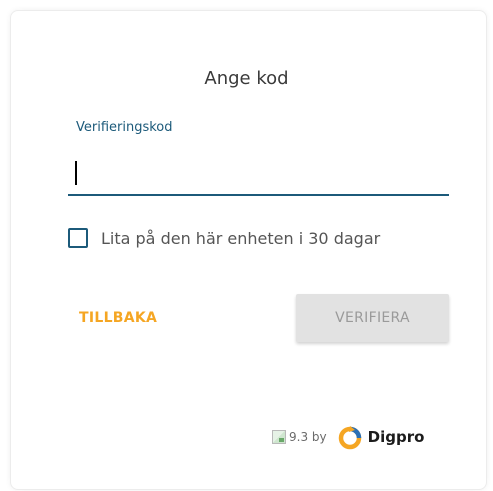 This screenshot has width=493, height=491. I want to click on trust-device-label: Lita på den här enheten i 30 dagar, so click(240, 238).